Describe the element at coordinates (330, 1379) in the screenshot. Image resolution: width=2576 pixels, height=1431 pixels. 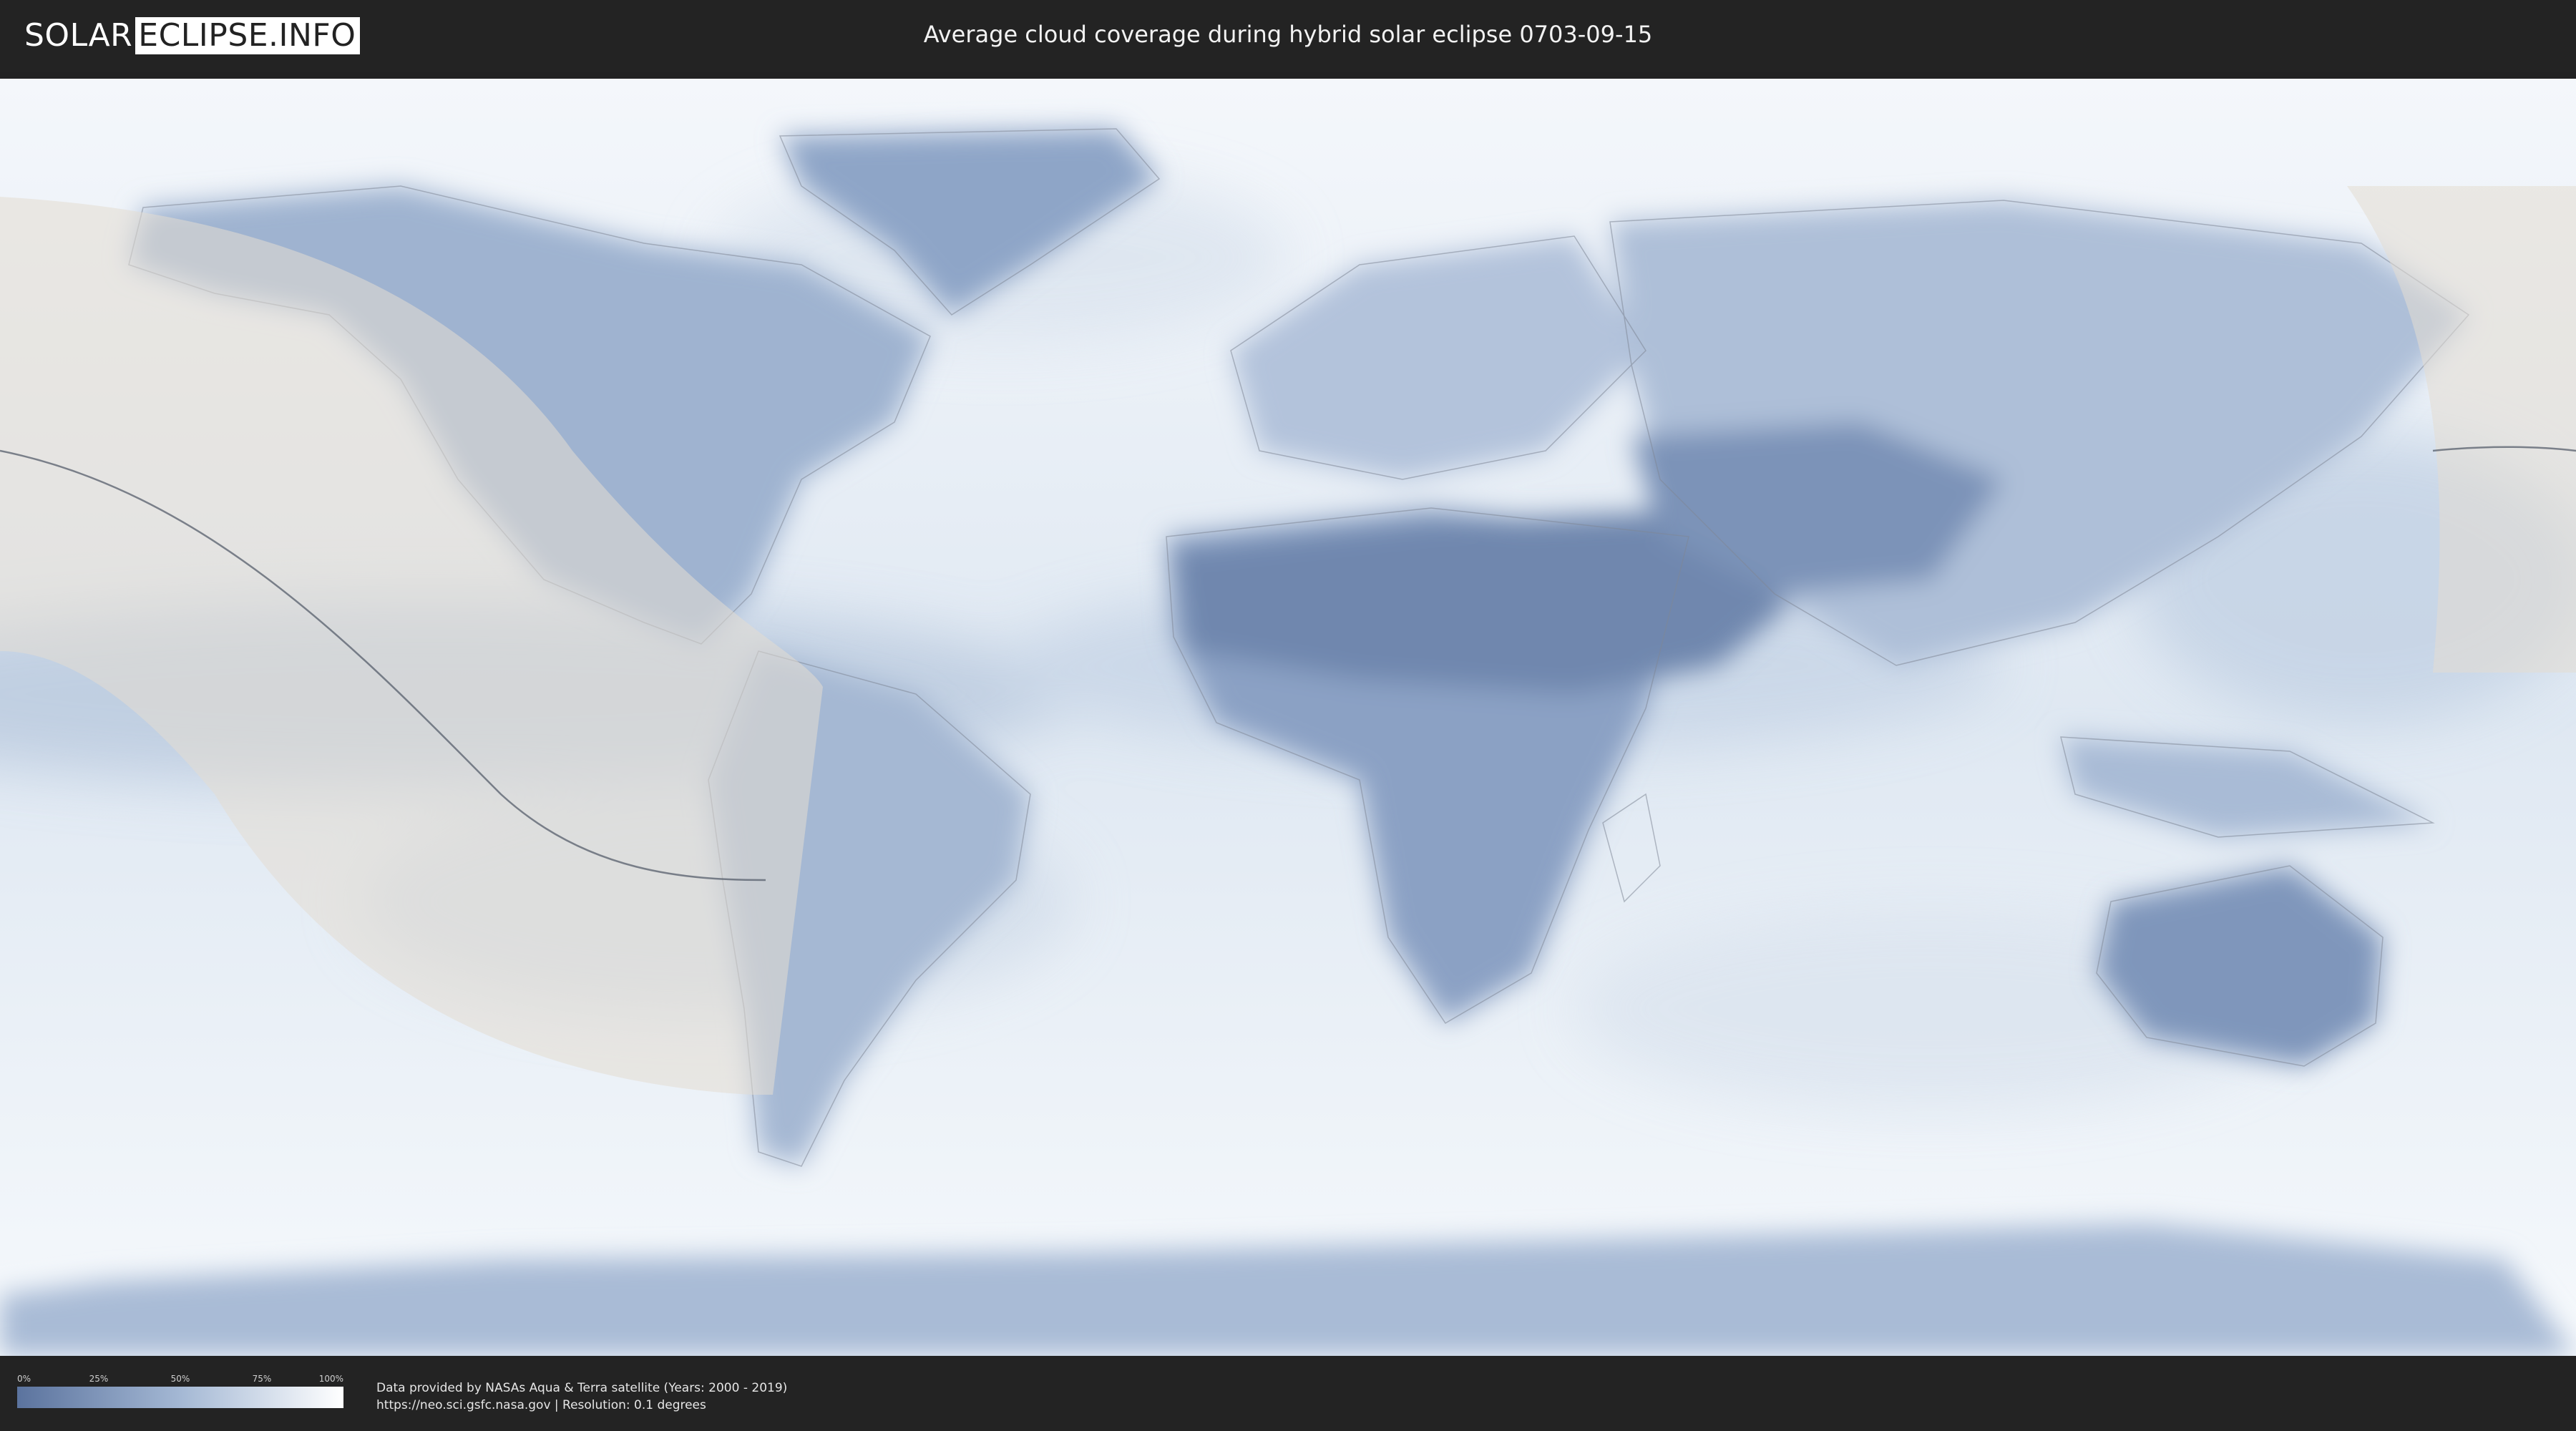
I see `legend-tick-100: 100%` at that location.